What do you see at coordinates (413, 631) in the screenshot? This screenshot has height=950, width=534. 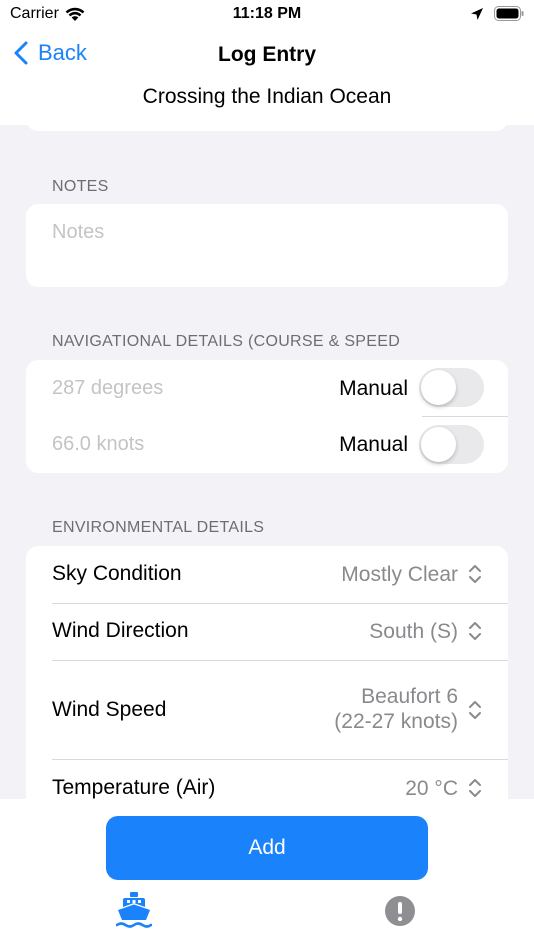 I see `wind-direction-value: South (S)` at bounding box center [413, 631].